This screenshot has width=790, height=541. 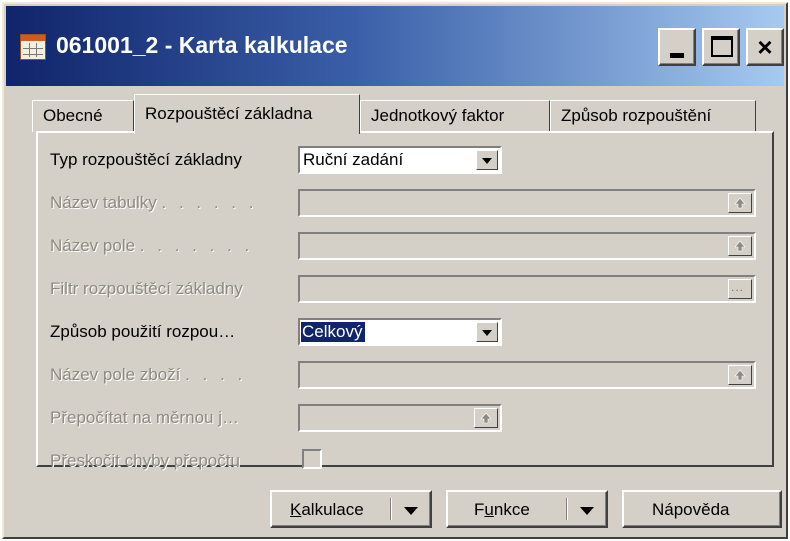 What do you see at coordinates (502, 509) in the screenshot?
I see `funkce-label: Funkce` at bounding box center [502, 509].